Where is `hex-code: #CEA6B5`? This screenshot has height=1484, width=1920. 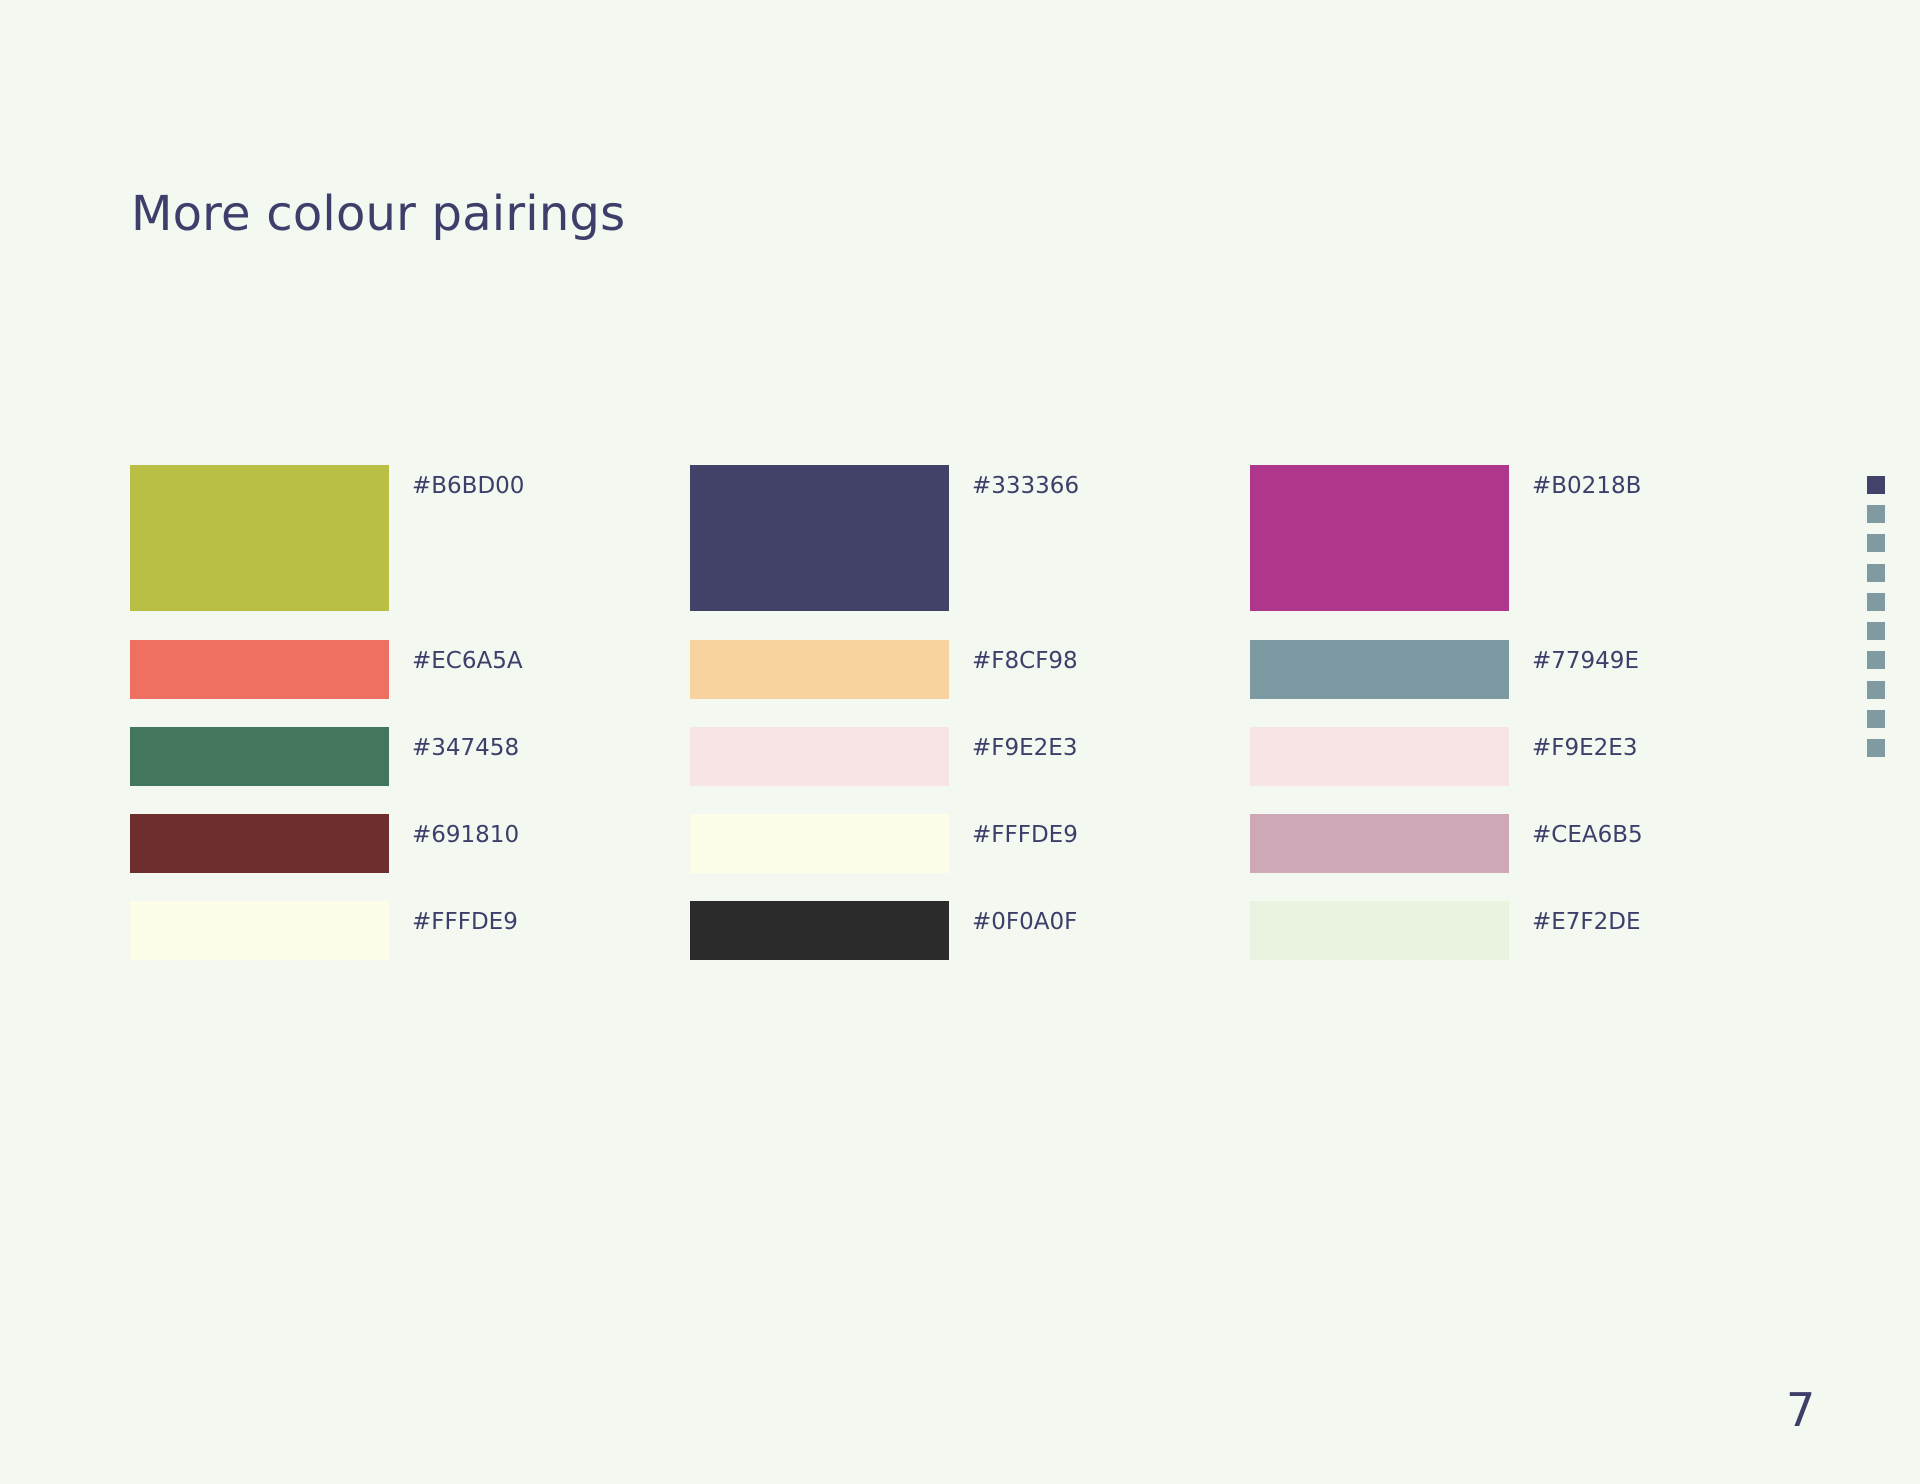 hex-code: #CEA6B5 is located at coordinates (1587, 835).